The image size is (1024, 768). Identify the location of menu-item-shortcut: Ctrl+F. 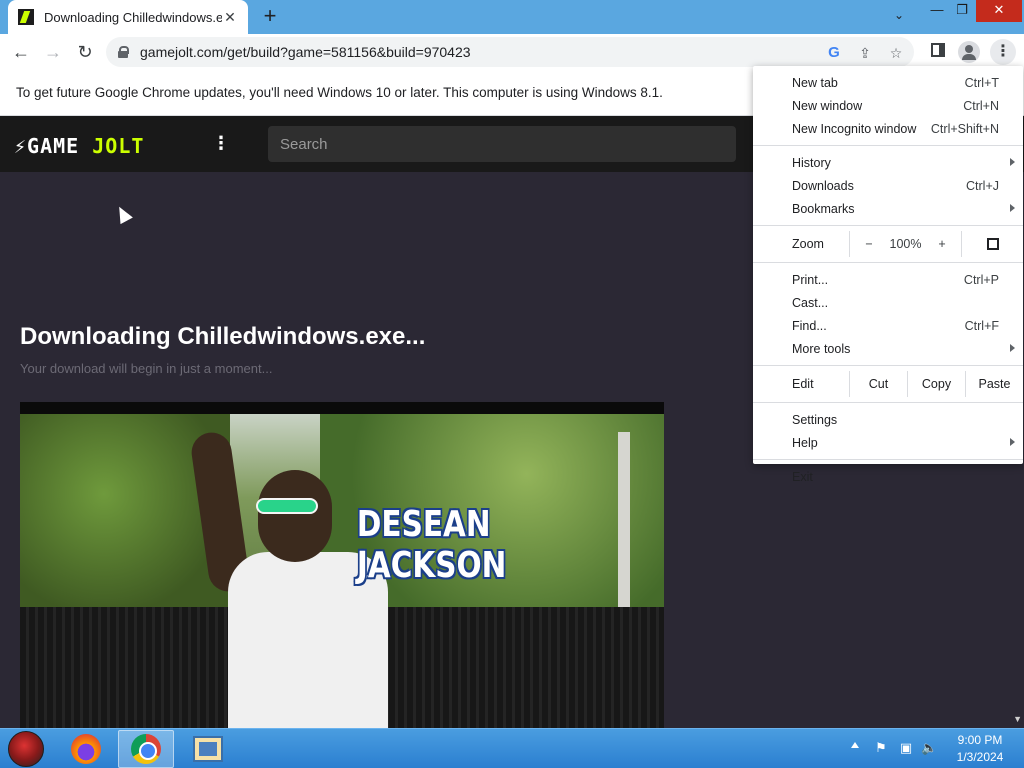
(981, 325).